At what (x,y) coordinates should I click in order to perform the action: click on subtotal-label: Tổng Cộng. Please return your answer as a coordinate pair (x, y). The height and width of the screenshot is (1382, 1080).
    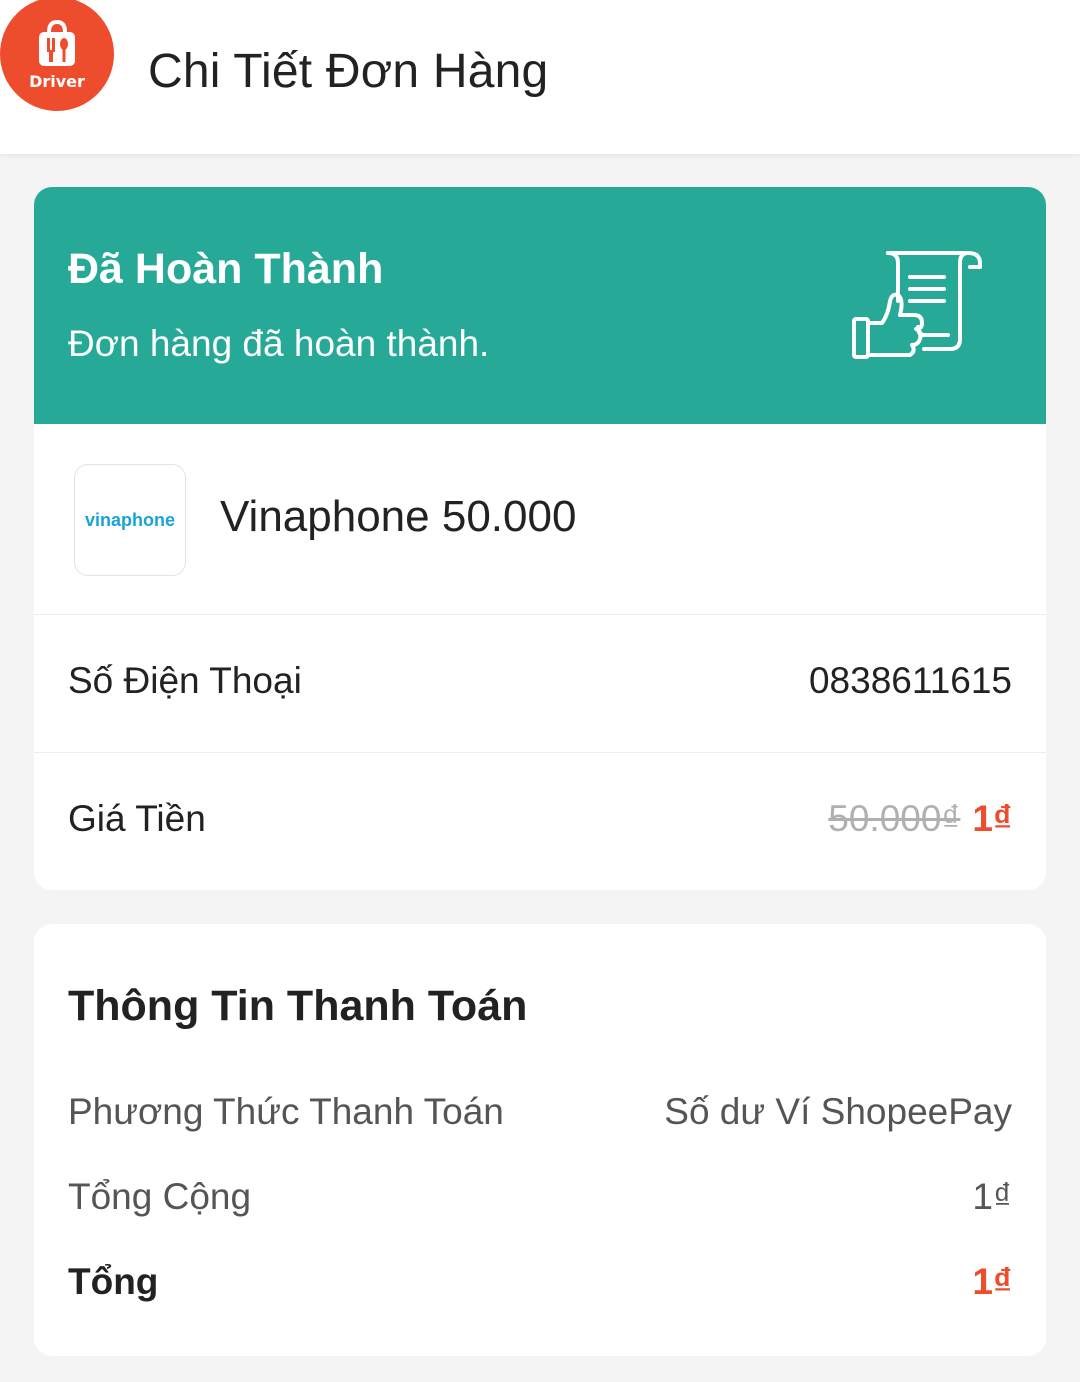
    Looking at the image, I should click on (160, 1196).